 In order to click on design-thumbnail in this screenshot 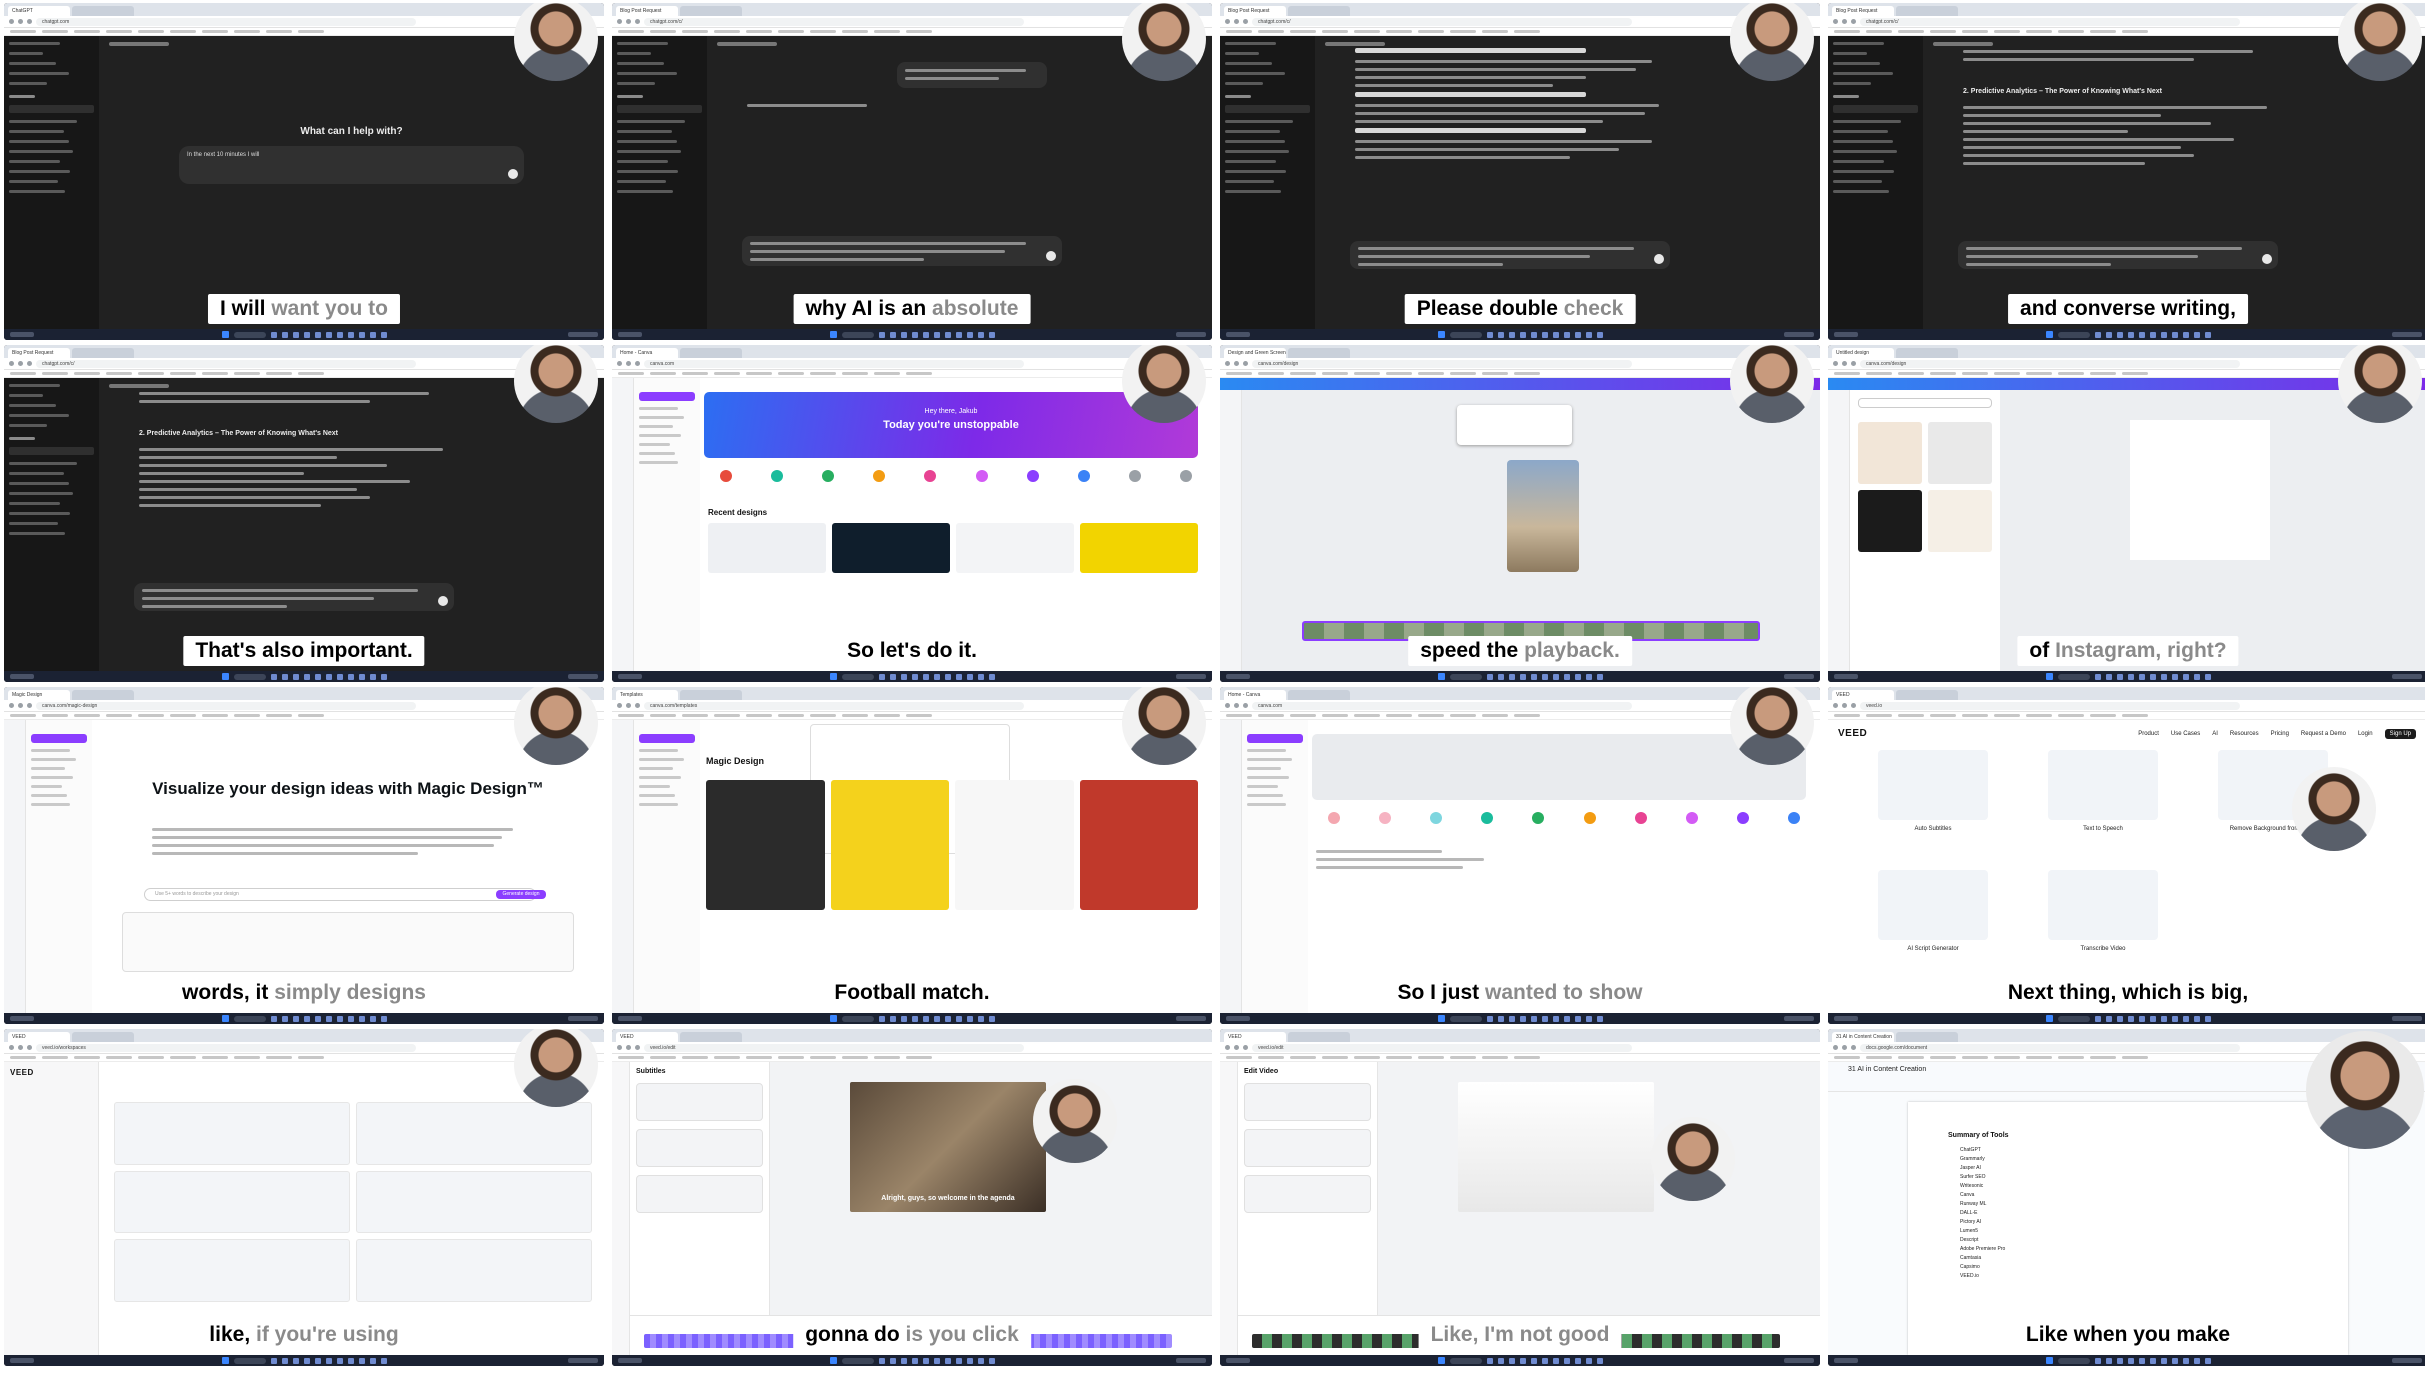, I will do `click(1015, 548)`.